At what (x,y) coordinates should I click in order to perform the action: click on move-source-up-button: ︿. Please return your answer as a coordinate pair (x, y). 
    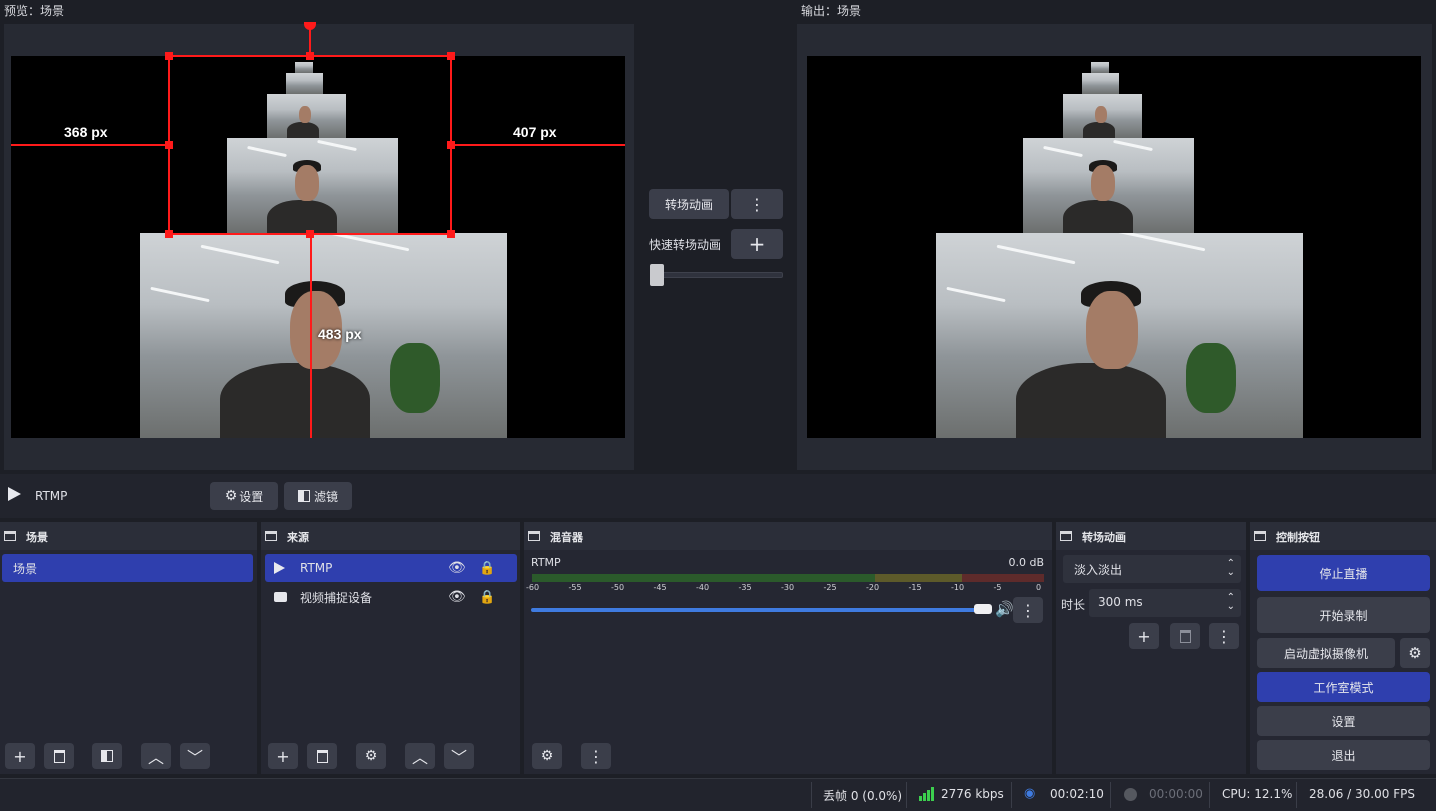
    Looking at the image, I should click on (420, 756).